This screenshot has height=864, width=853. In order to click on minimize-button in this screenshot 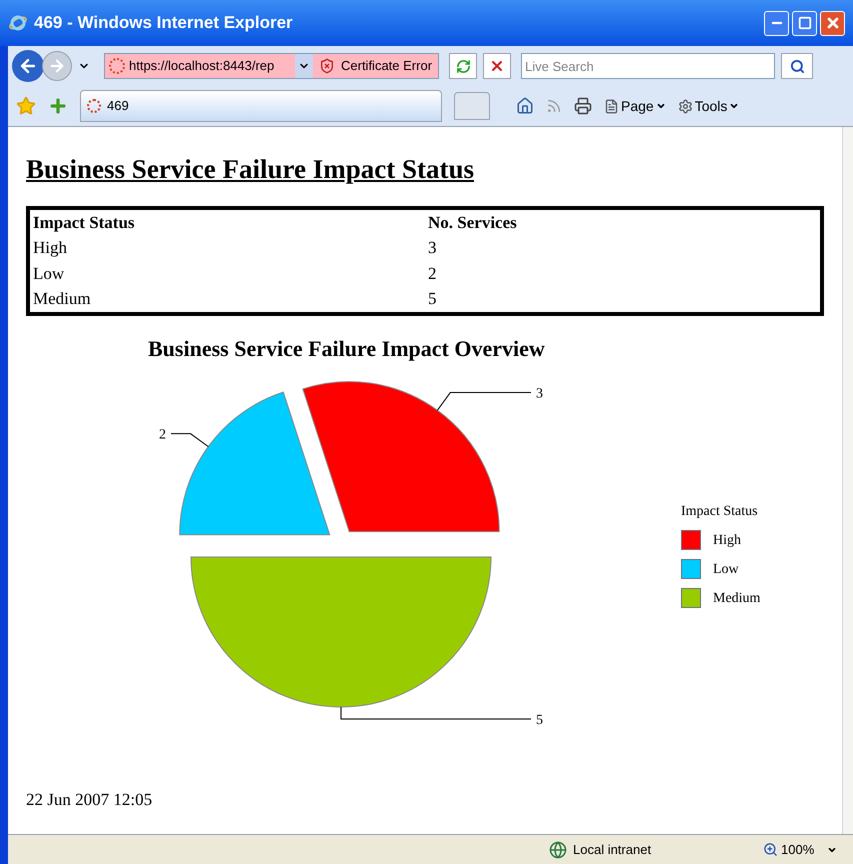, I will do `click(776, 23)`.